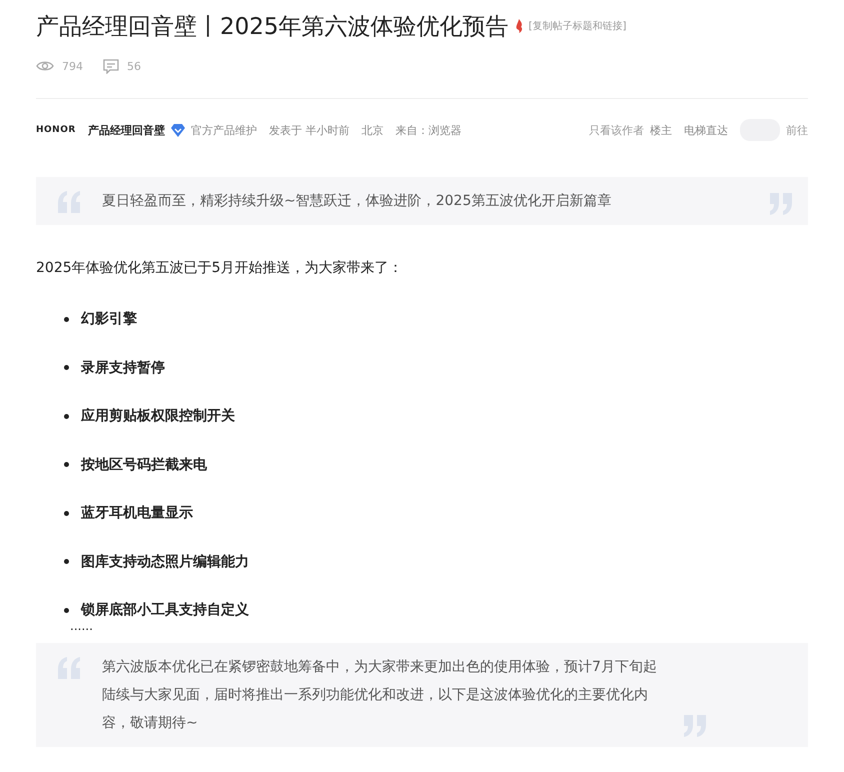  I want to click on comment-count: 56, so click(134, 66).